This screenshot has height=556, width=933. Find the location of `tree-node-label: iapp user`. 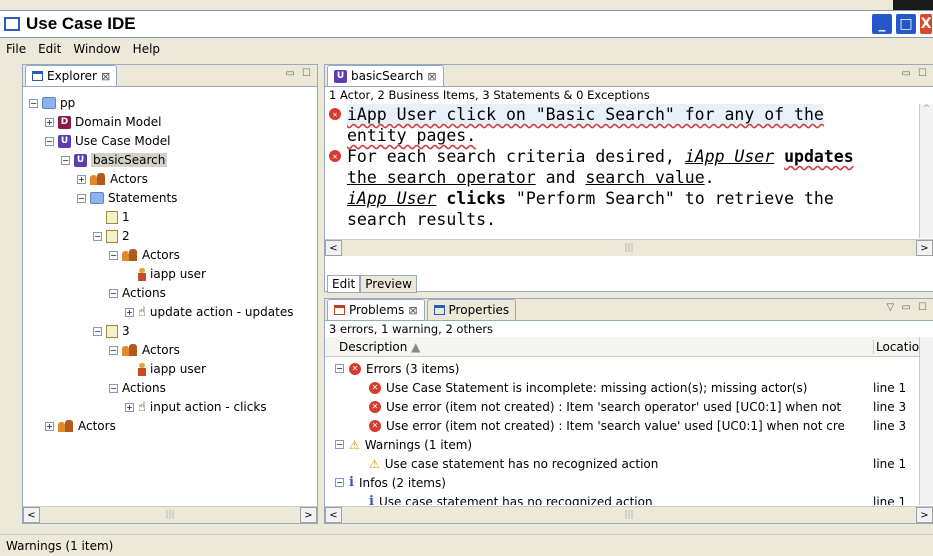

tree-node-label: iapp user is located at coordinates (178, 369).